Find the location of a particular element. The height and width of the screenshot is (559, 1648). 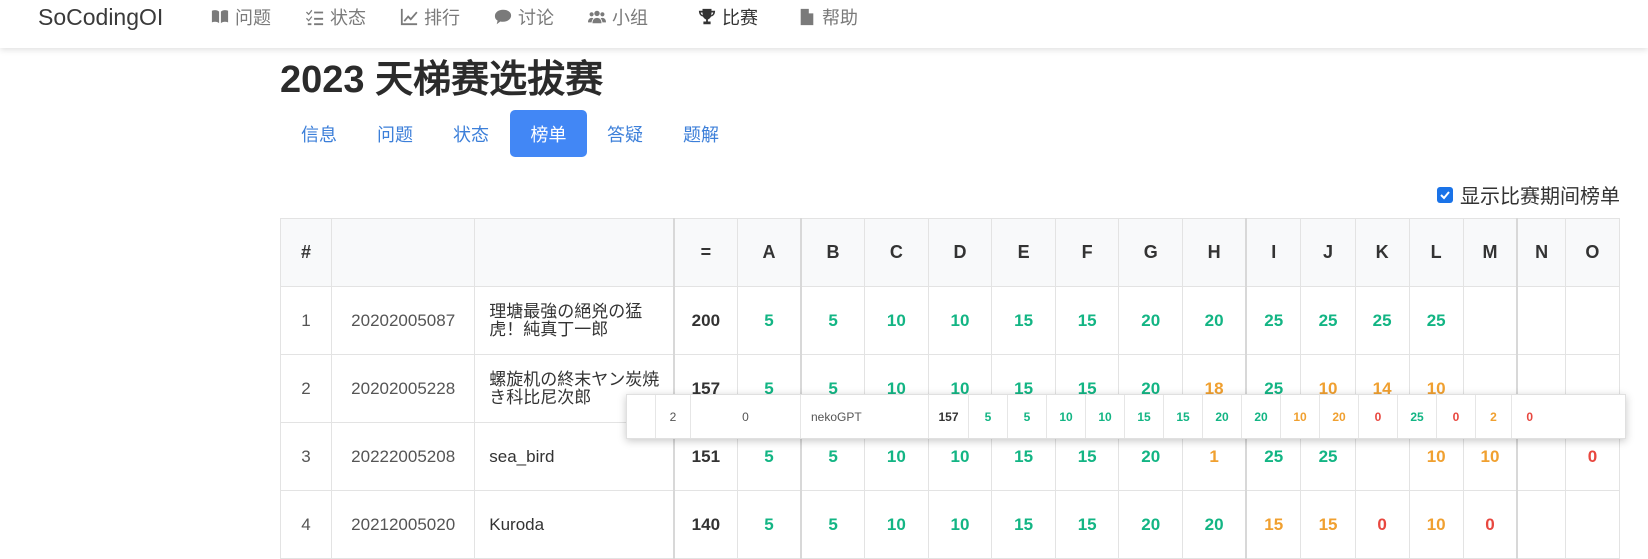

tab-ranklist: 榜单 is located at coordinates (548, 133).